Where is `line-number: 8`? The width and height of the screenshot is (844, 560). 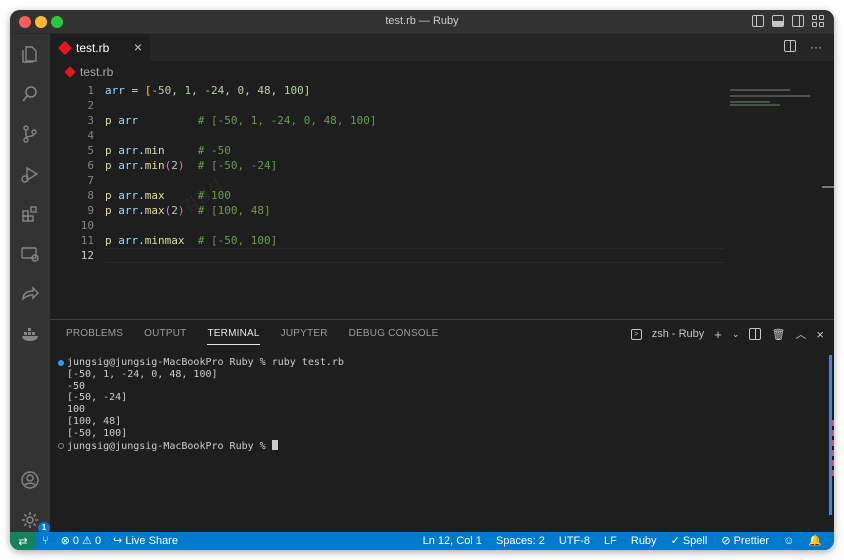 line-number: 8 is located at coordinates (90, 195).